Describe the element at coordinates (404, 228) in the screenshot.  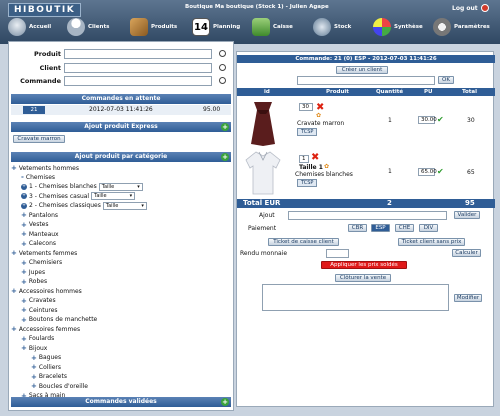
I see `payment-che-button: CHE` at that location.